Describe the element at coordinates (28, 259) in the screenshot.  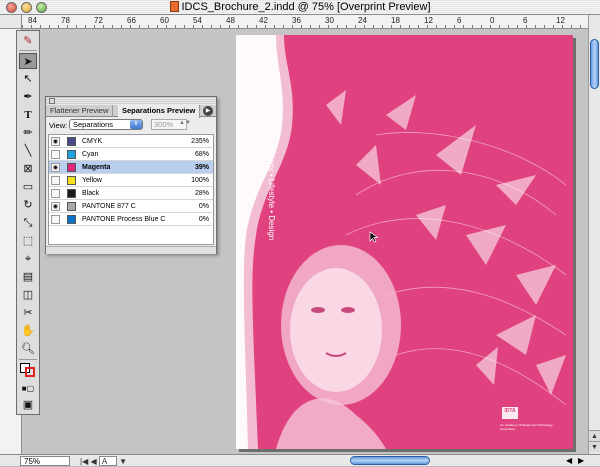
I see `eyedropper-tool-icon: ⌖` at that location.